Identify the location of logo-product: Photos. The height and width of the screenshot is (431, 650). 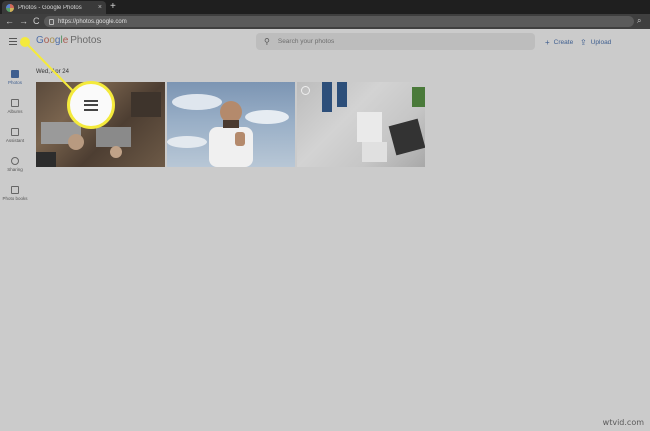
(86, 40).